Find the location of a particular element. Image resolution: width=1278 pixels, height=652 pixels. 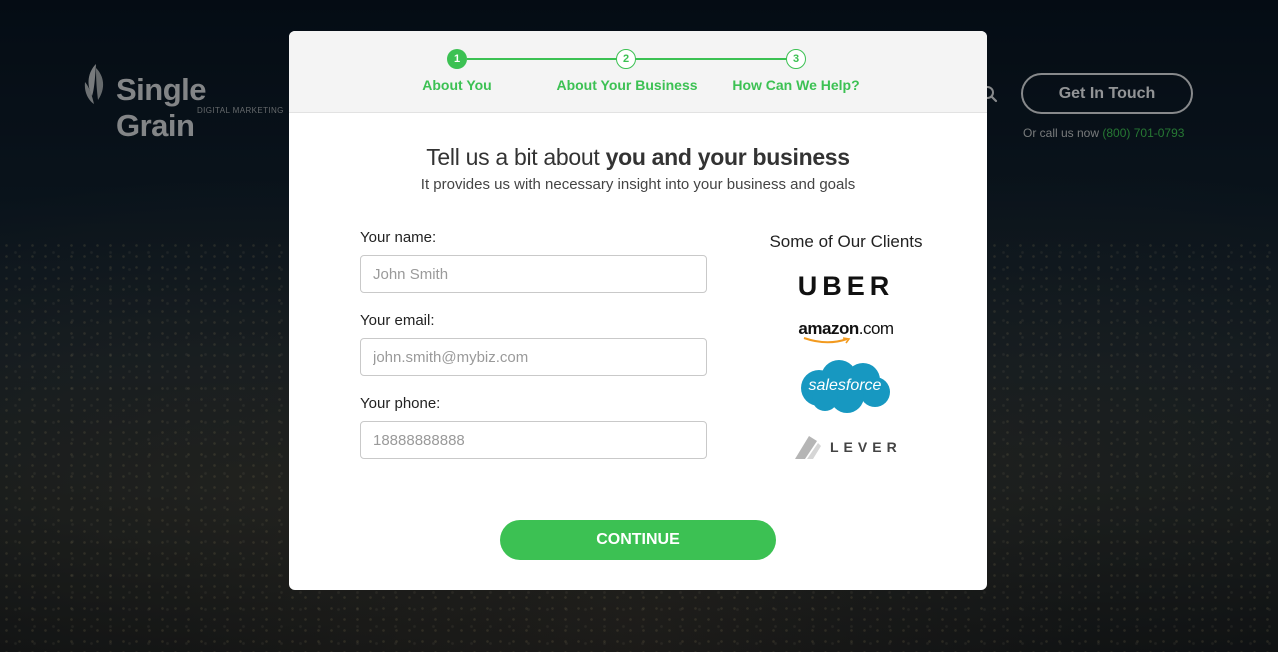

uber-logo: UBER is located at coordinates (846, 285).